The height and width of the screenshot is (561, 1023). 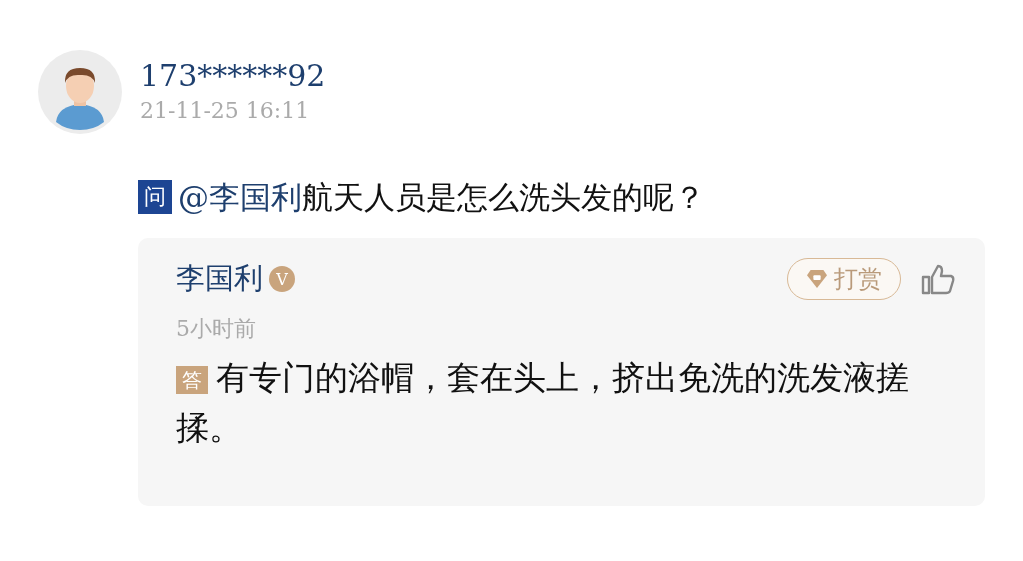 What do you see at coordinates (543, 403) in the screenshot?
I see `answer-text: 答 有专门的浴帽，套在头上，挤出免洗的洗发液搓揉。` at bounding box center [543, 403].